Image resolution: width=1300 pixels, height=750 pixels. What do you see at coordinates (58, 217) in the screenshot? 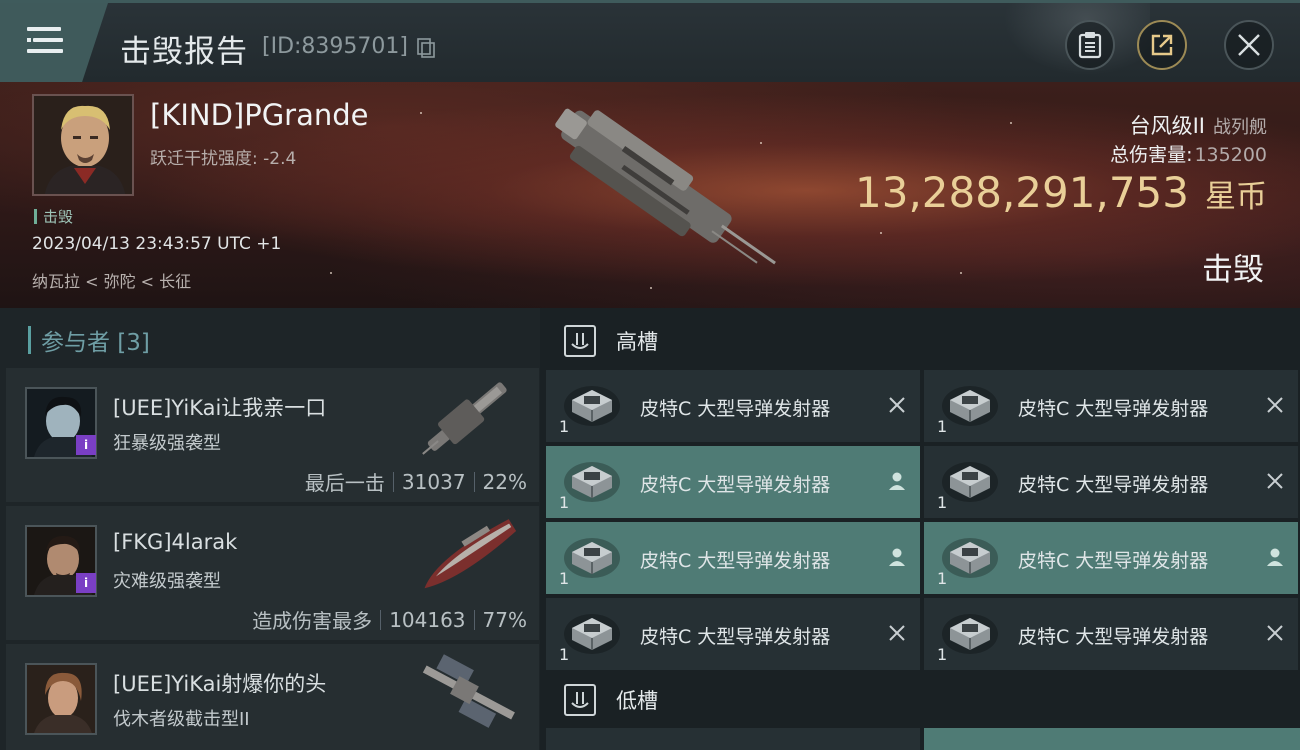
I see `status-label: 击毁` at bounding box center [58, 217].